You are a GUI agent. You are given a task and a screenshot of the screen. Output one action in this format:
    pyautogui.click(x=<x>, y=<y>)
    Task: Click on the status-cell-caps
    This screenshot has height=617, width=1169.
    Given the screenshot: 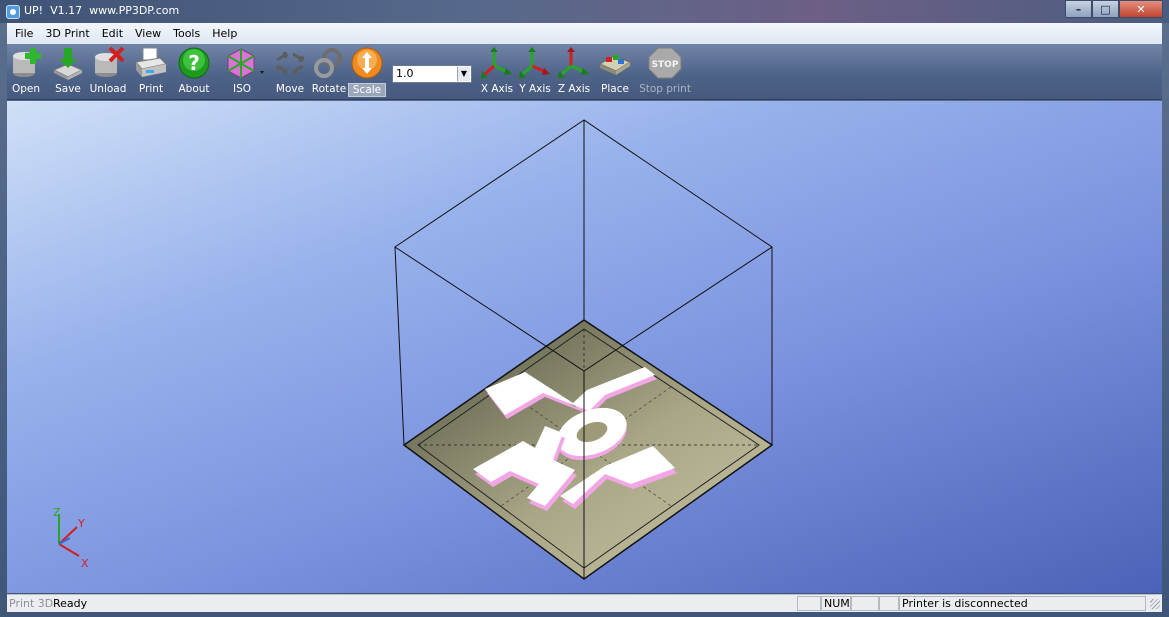 What is the action you would take?
    pyautogui.click(x=809, y=603)
    